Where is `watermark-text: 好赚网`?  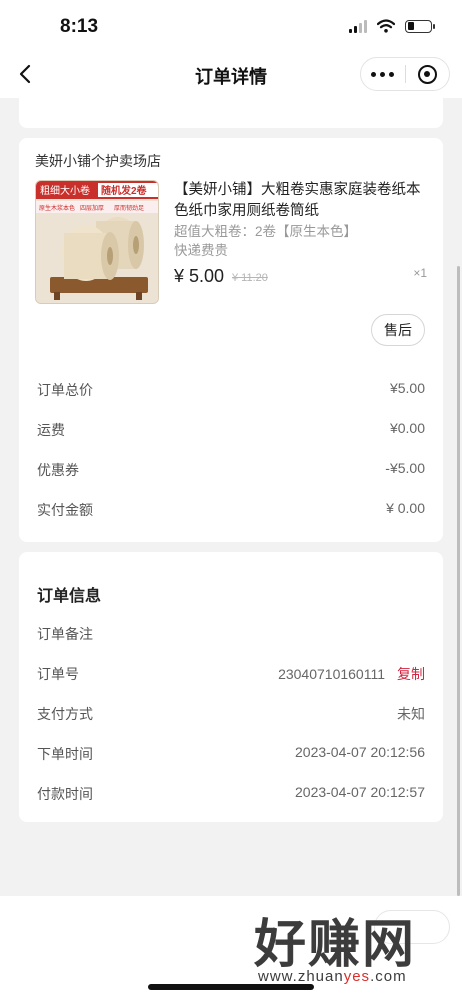
watermark-text: 好赚网 is located at coordinates (335, 945).